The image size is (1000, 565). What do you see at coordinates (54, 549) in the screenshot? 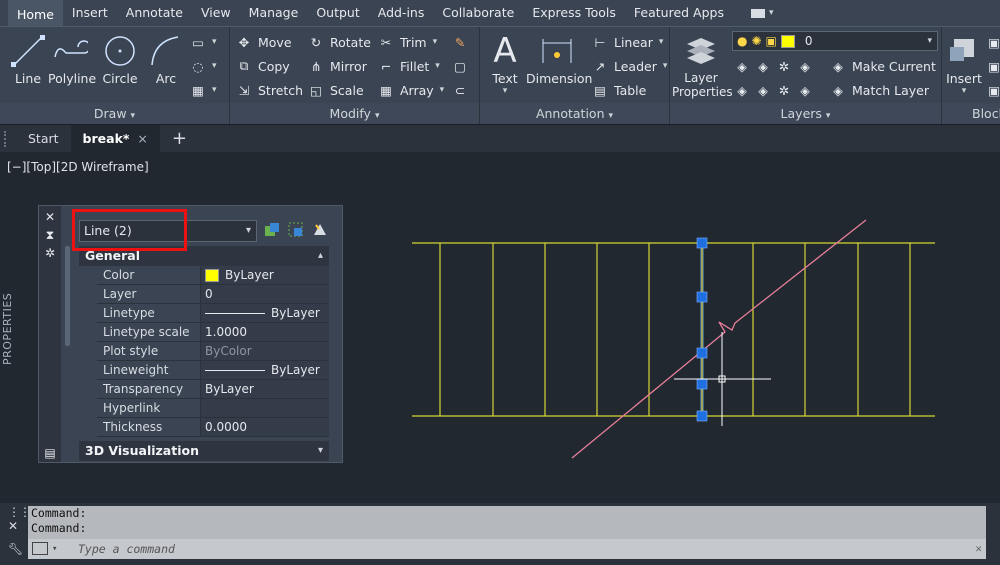
I see `chevron-down-icon: ▾` at bounding box center [54, 549].